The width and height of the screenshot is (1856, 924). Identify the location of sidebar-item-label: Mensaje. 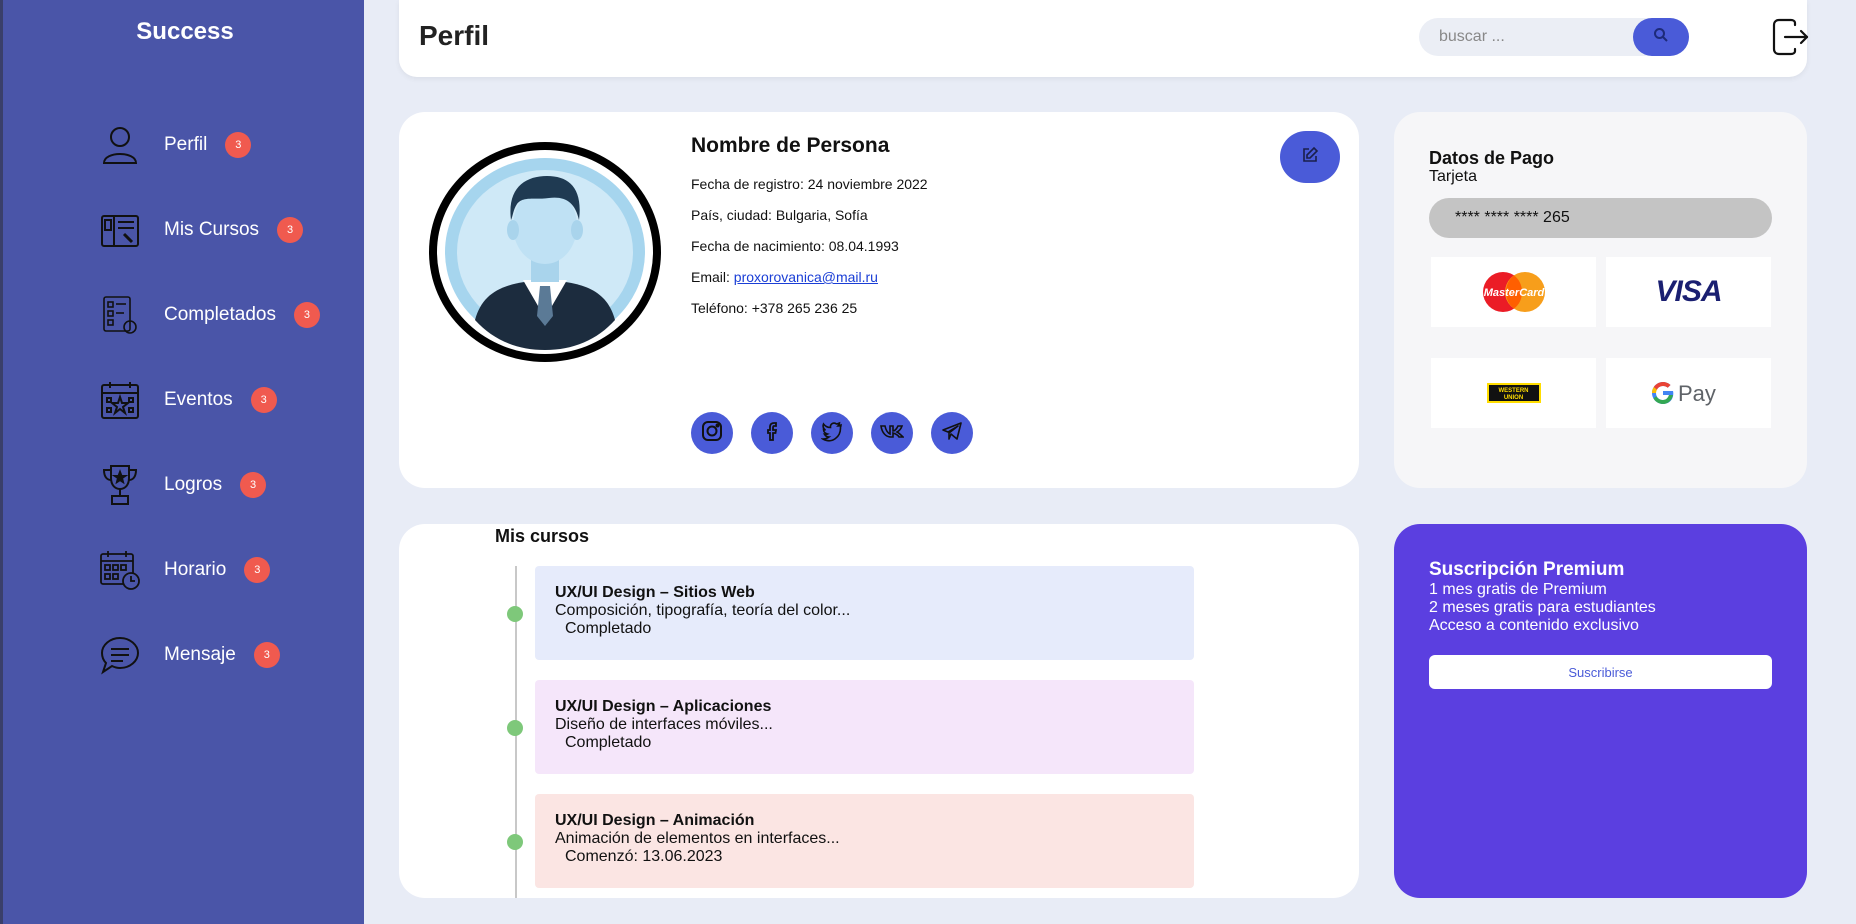
(200, 654).